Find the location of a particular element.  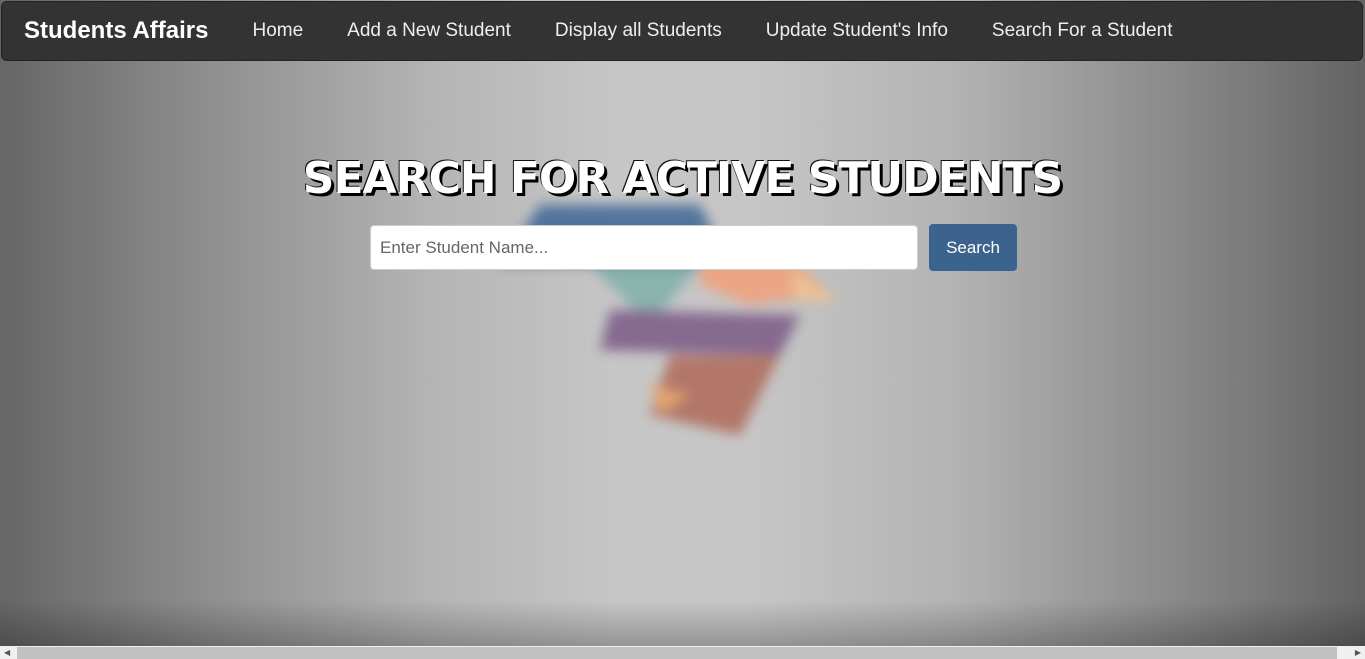

search-form: Search is located at coordinates (693, 247).